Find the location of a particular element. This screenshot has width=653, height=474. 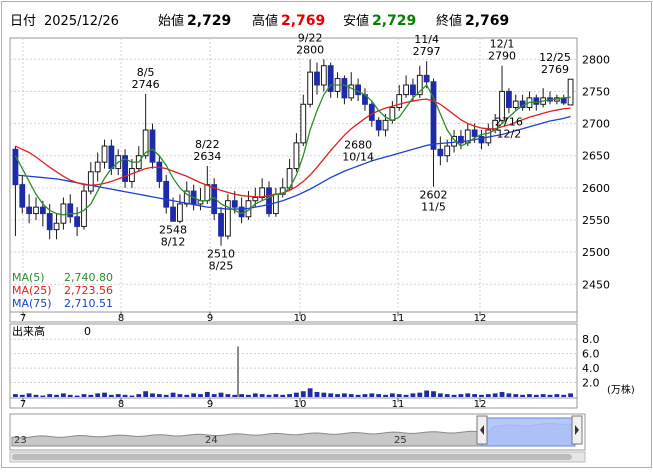

annotation-label: 2769 is located at coordinates (555, 69).